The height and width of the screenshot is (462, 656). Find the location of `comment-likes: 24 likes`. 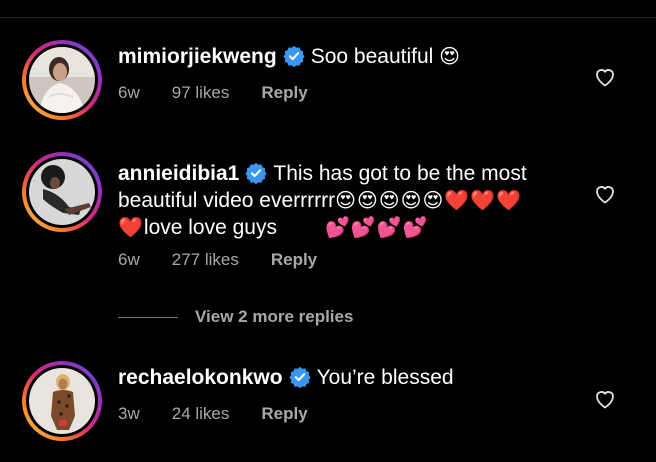

comment-likes: 24 likes is located at coordinates (201, 413).